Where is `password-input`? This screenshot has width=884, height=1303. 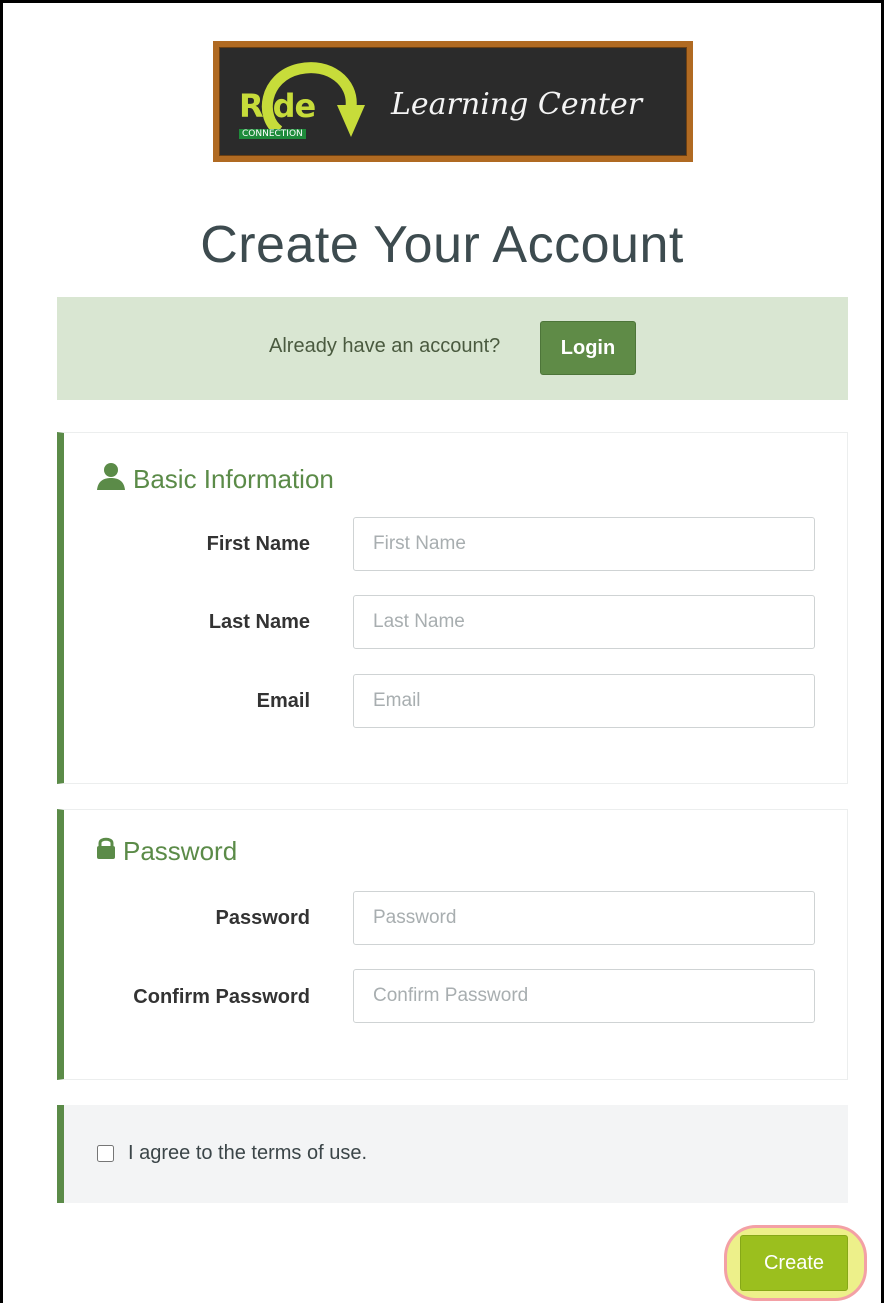 password-input is located at coordinates (584, 918).